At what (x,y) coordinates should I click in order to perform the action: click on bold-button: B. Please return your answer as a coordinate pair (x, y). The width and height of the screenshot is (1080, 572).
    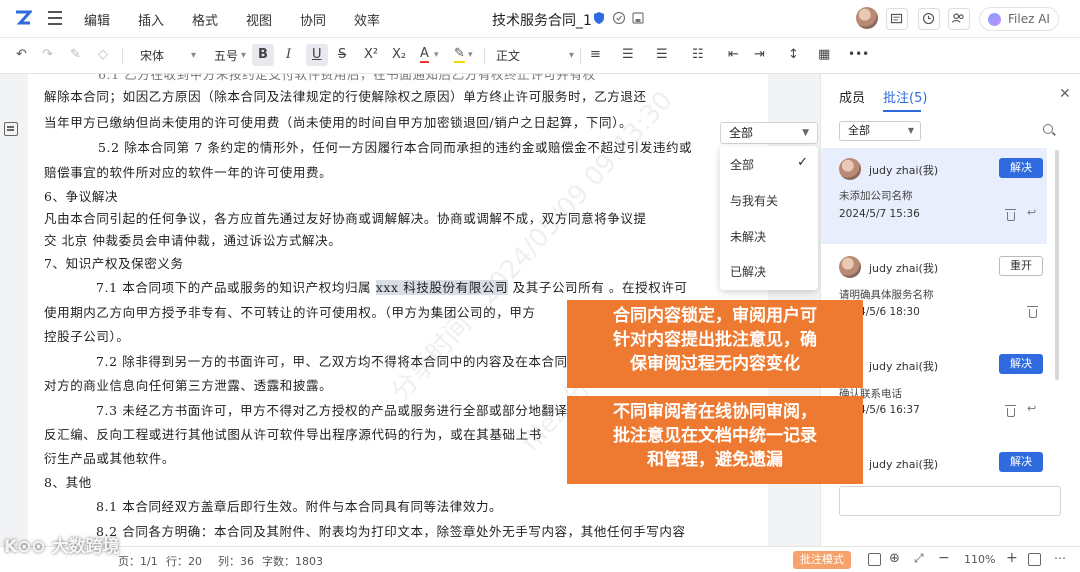
    Looking at the image, I should click on (263, 54).